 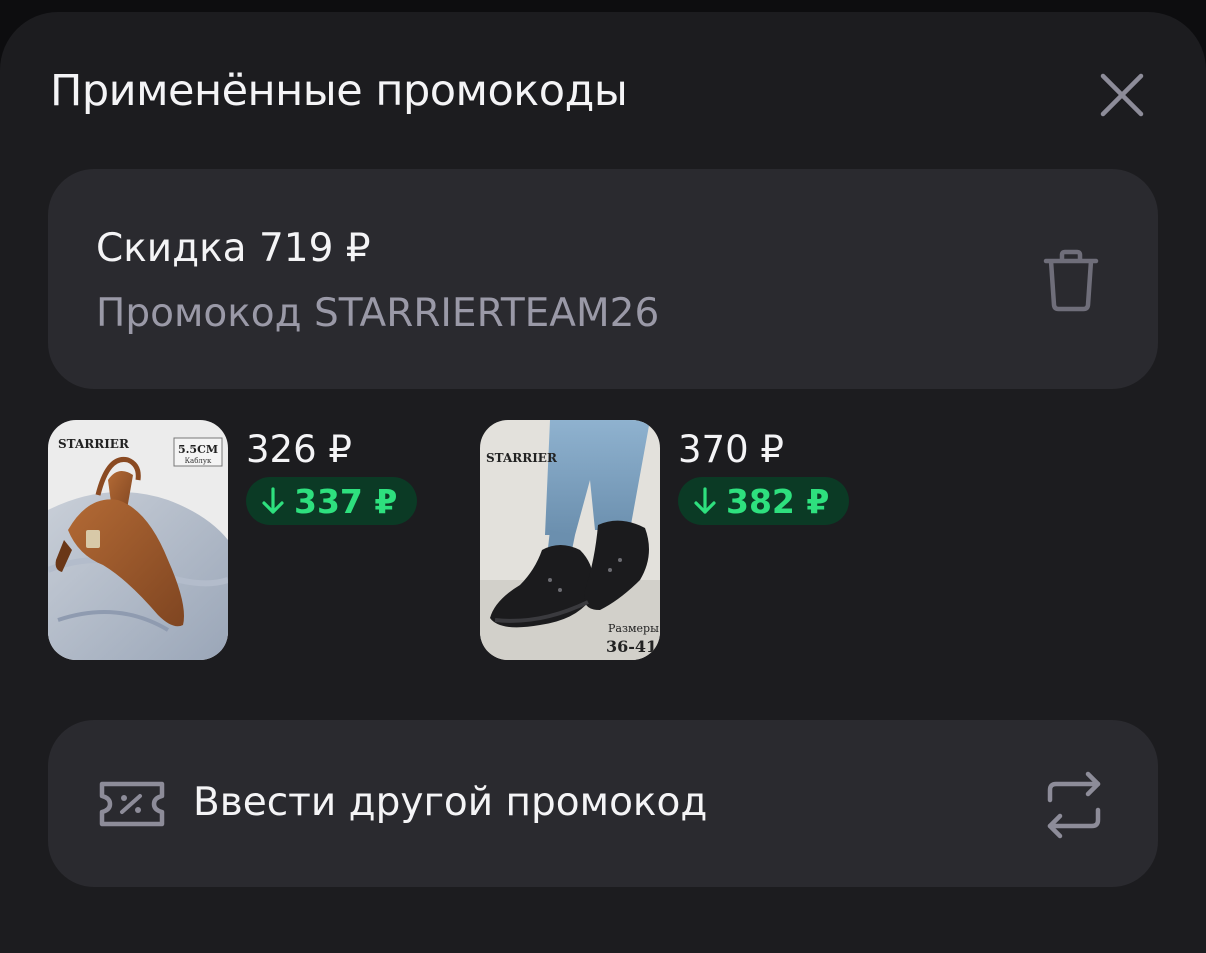 What do you see at coordinates (346, 501) in the screenshot?
I see `old-price: 337 ₽` at bounding box center [346, 501].